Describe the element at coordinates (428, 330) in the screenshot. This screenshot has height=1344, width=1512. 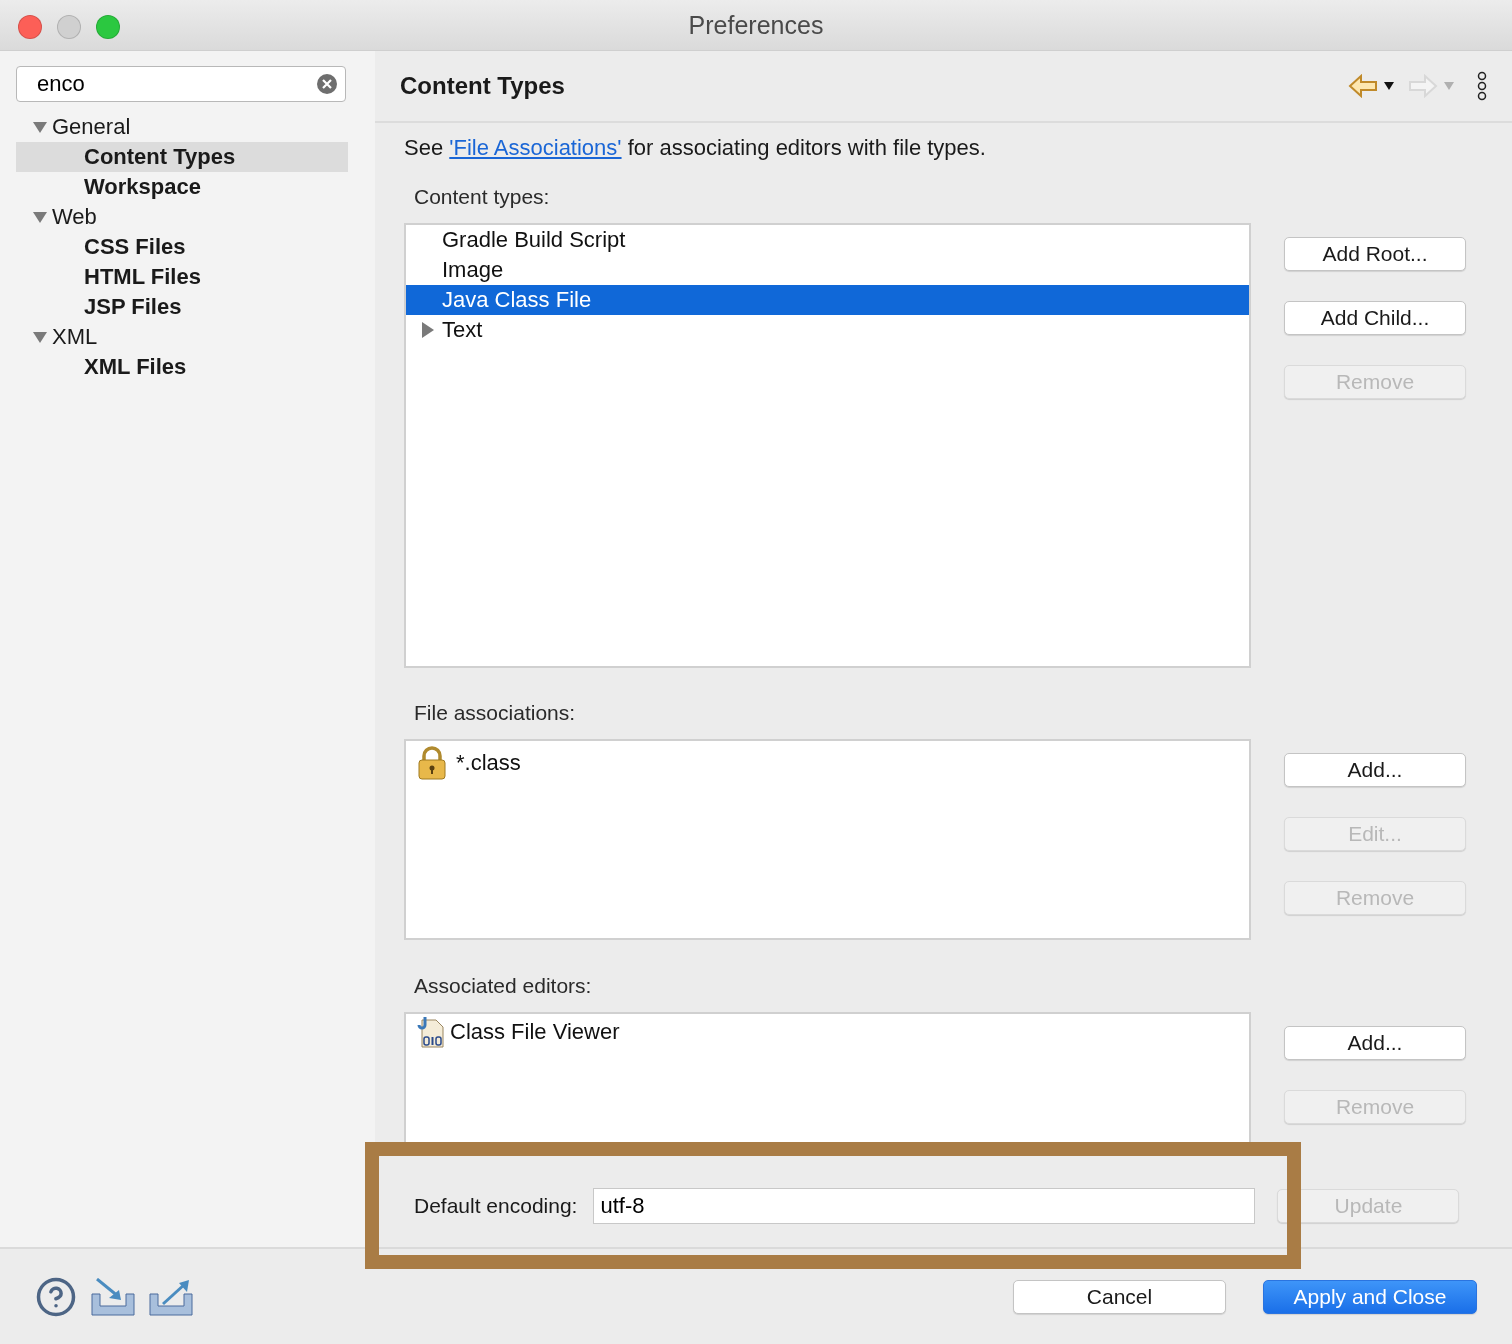
I see `collapsed-triangle-icon` at that location.